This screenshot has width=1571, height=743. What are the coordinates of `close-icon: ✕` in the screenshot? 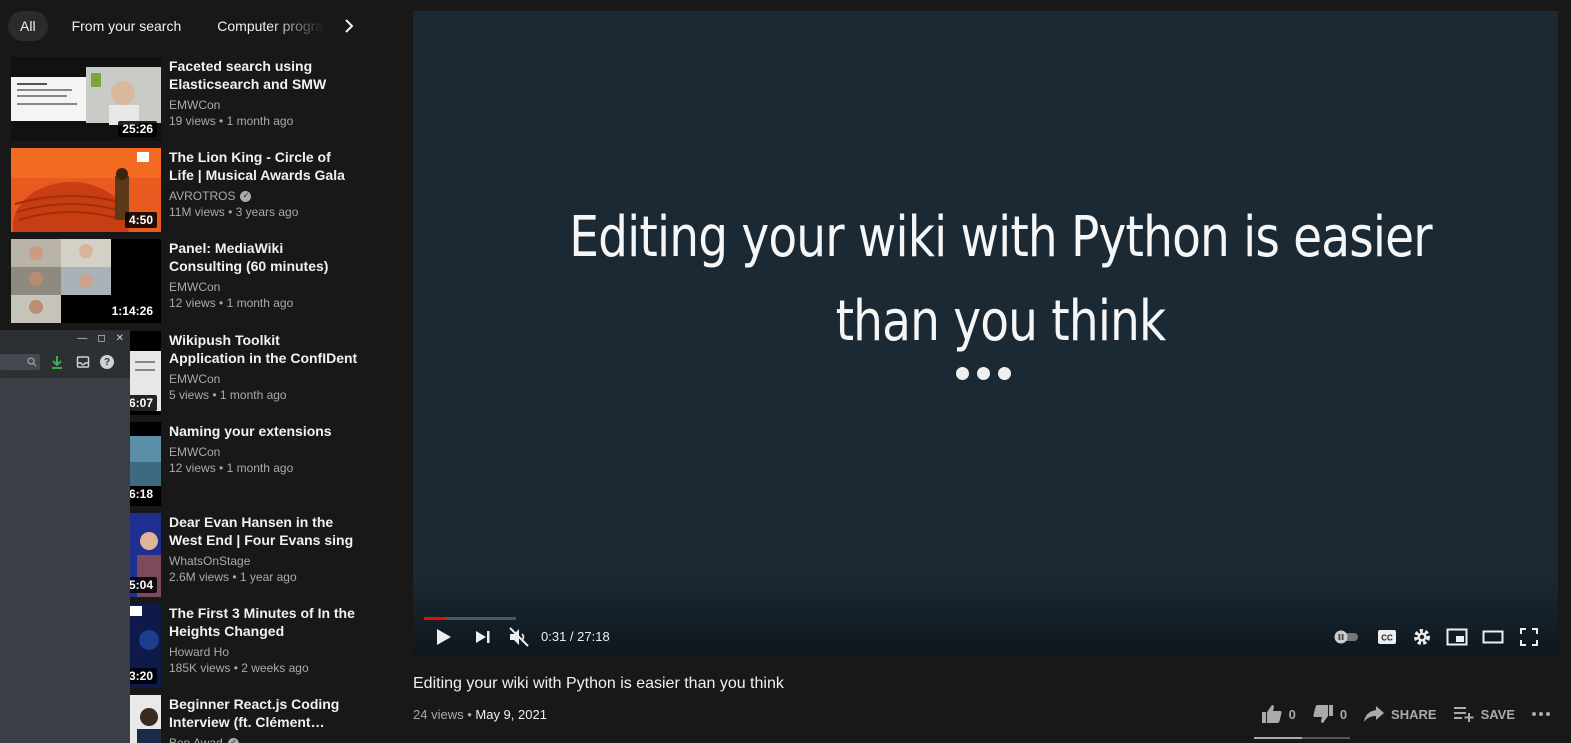 It's located at (120, 338).